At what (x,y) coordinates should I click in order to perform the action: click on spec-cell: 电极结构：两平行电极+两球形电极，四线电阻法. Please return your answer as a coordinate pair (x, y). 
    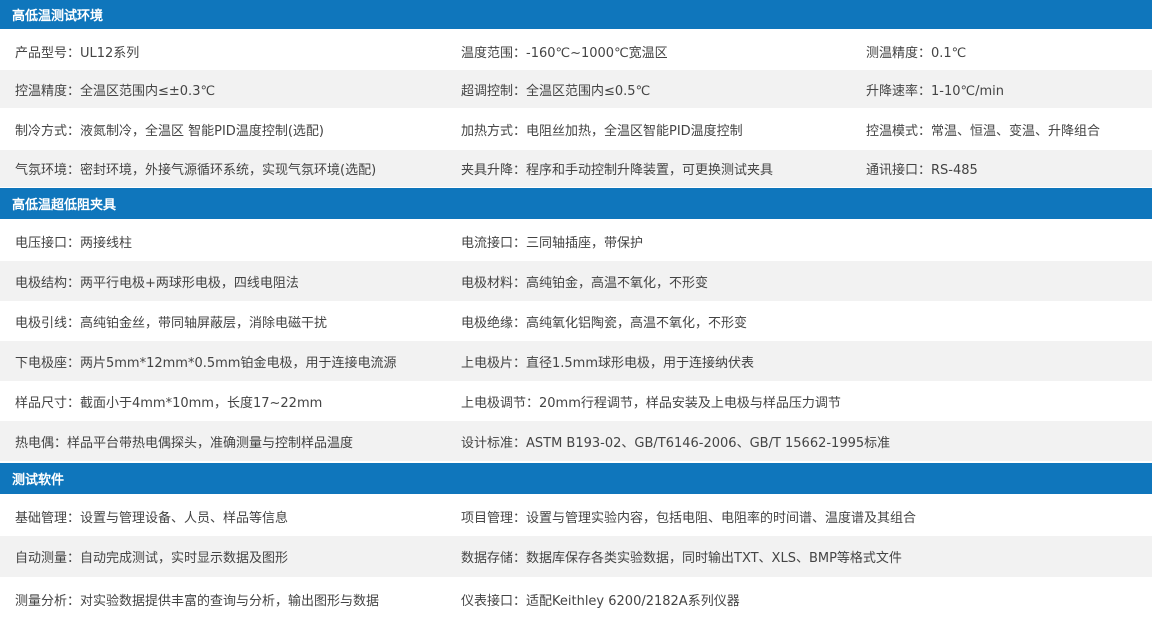
    Looking at the image, I should click on (157, 283).